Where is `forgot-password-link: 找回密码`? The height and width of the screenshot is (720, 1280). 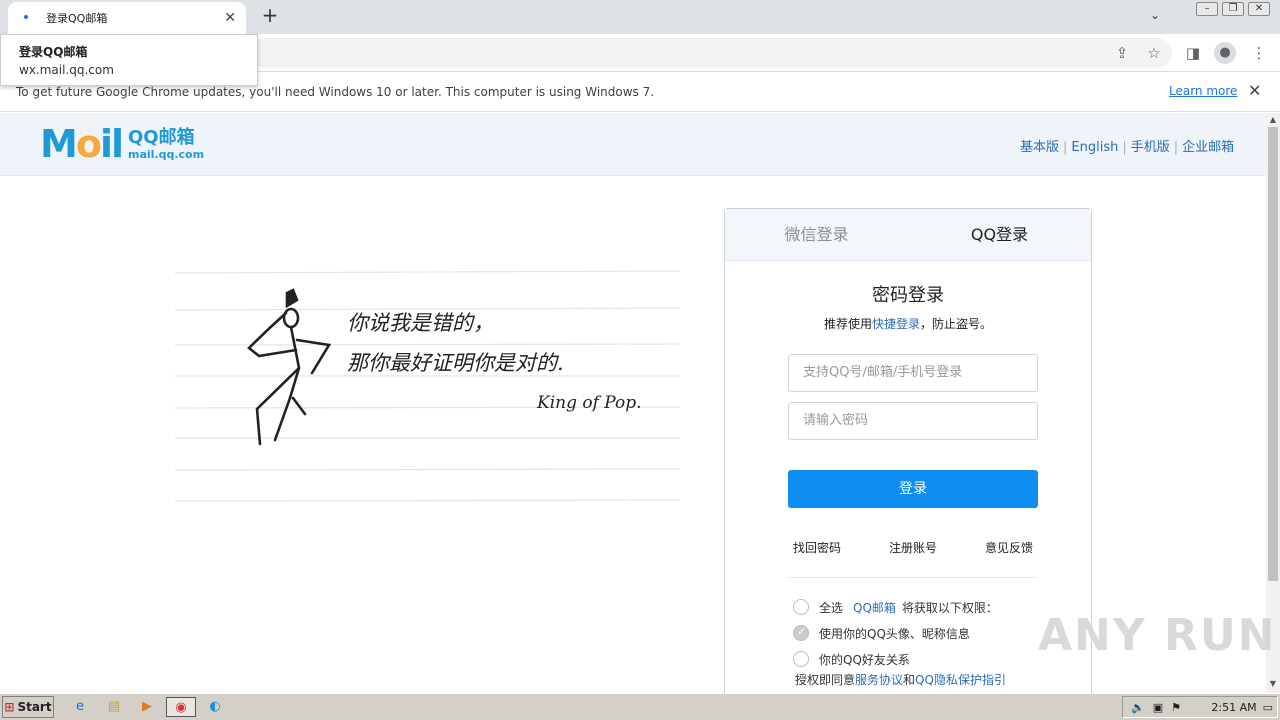
forgot-password-link: 找回密码 is located at coordinates (817, 547).